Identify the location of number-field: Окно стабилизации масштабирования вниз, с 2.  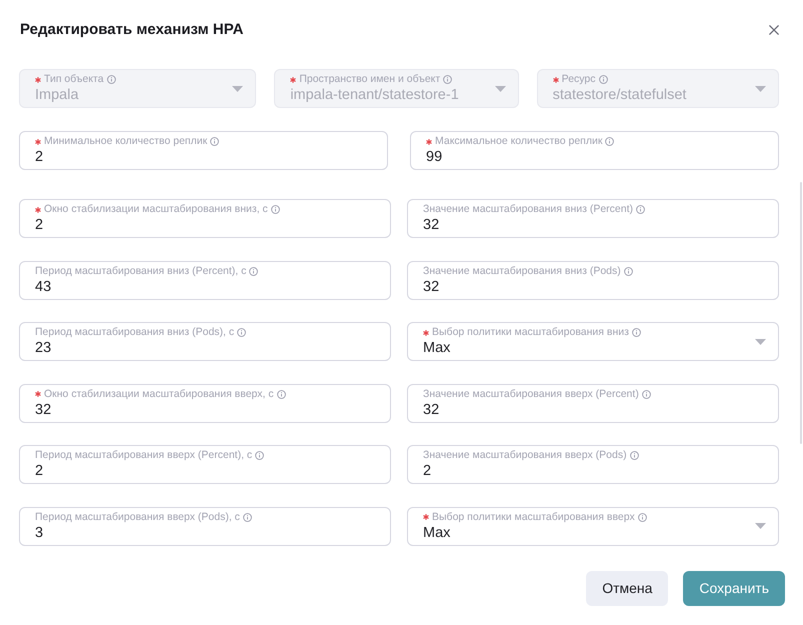
(205, 218).